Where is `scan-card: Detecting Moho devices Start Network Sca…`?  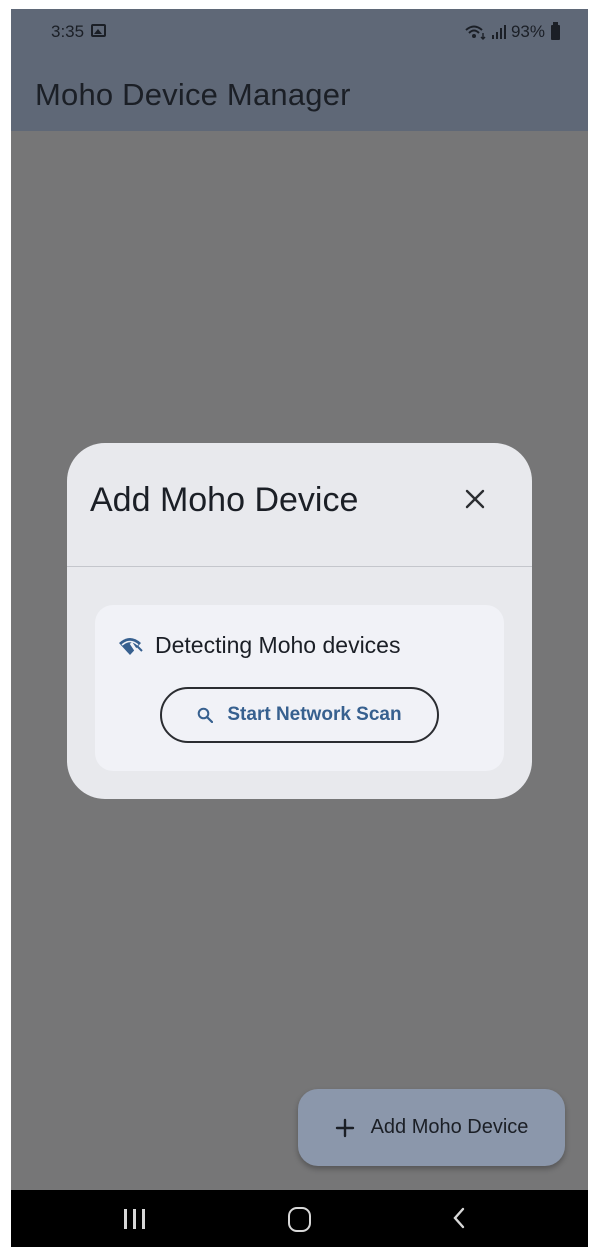 scan-card: Detecting Moho devices Start Network Sca… is located at coordinates (299, 688).